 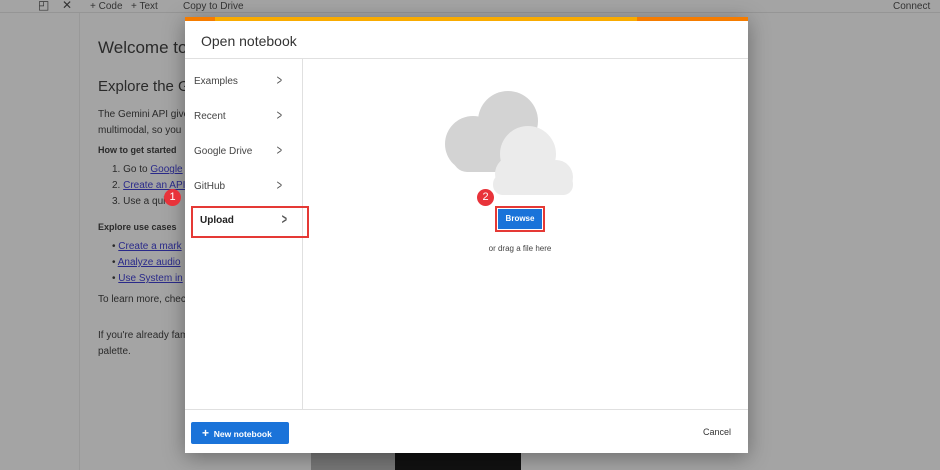 I want to click on paragraph: multimodal, so you, so click(x=140, y=130).